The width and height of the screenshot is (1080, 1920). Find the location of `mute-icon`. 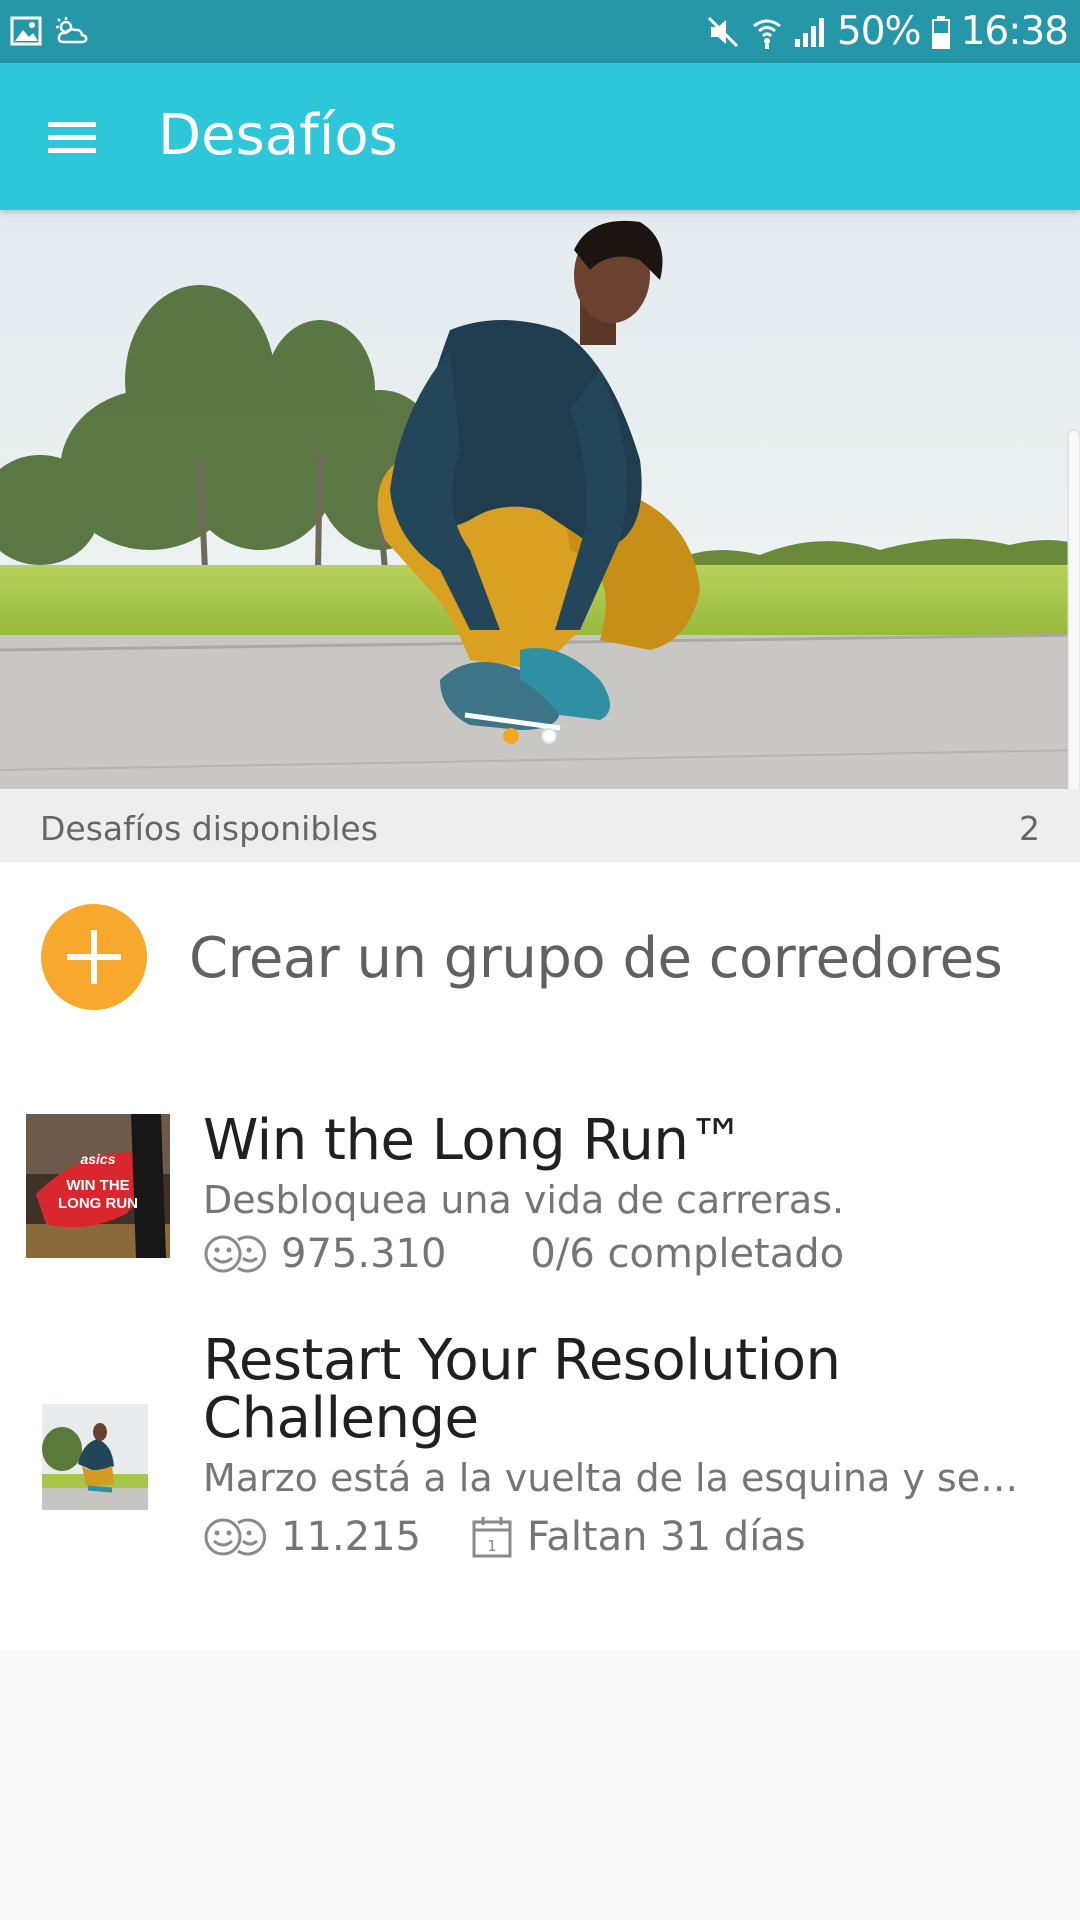

mute-icon is located at coordinates (722, 31).